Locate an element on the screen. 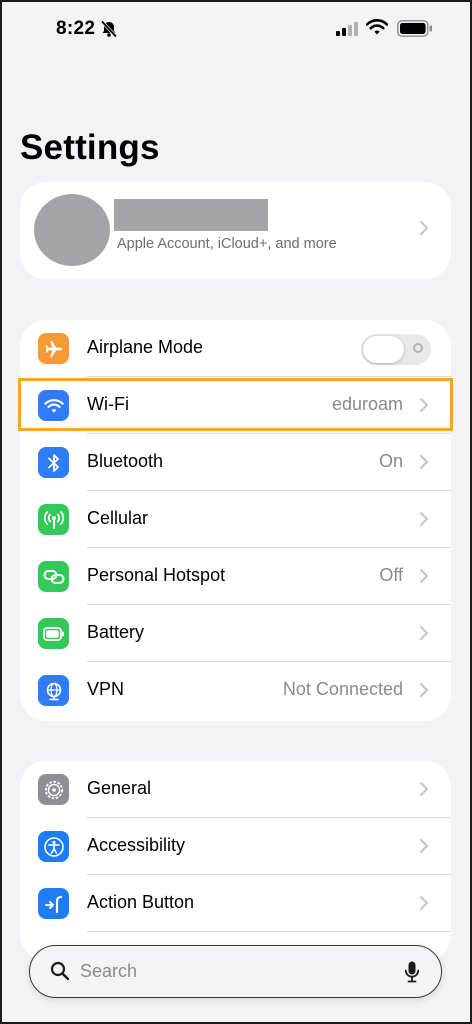  airplane-icon is located at coordinates (53, 348).